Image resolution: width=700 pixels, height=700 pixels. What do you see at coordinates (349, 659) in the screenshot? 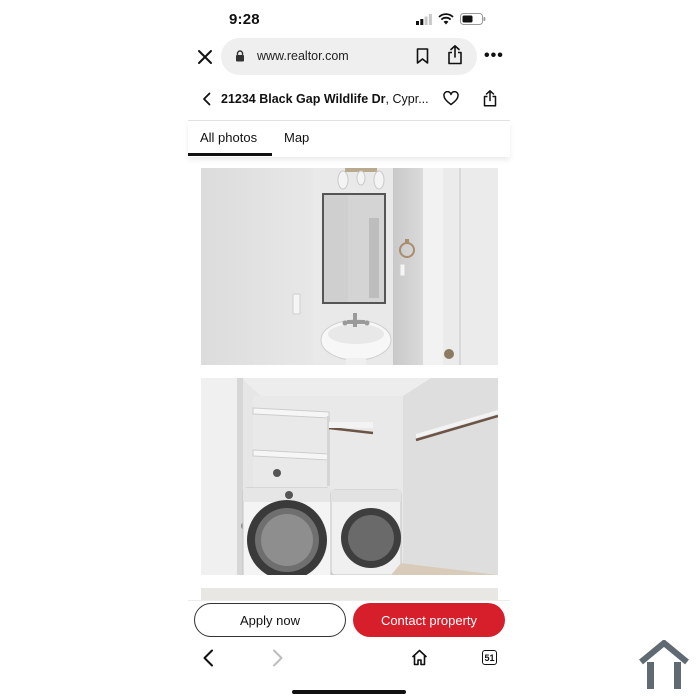
I see `browser-bottom-nav: 51` at bounding box center [349, 659].